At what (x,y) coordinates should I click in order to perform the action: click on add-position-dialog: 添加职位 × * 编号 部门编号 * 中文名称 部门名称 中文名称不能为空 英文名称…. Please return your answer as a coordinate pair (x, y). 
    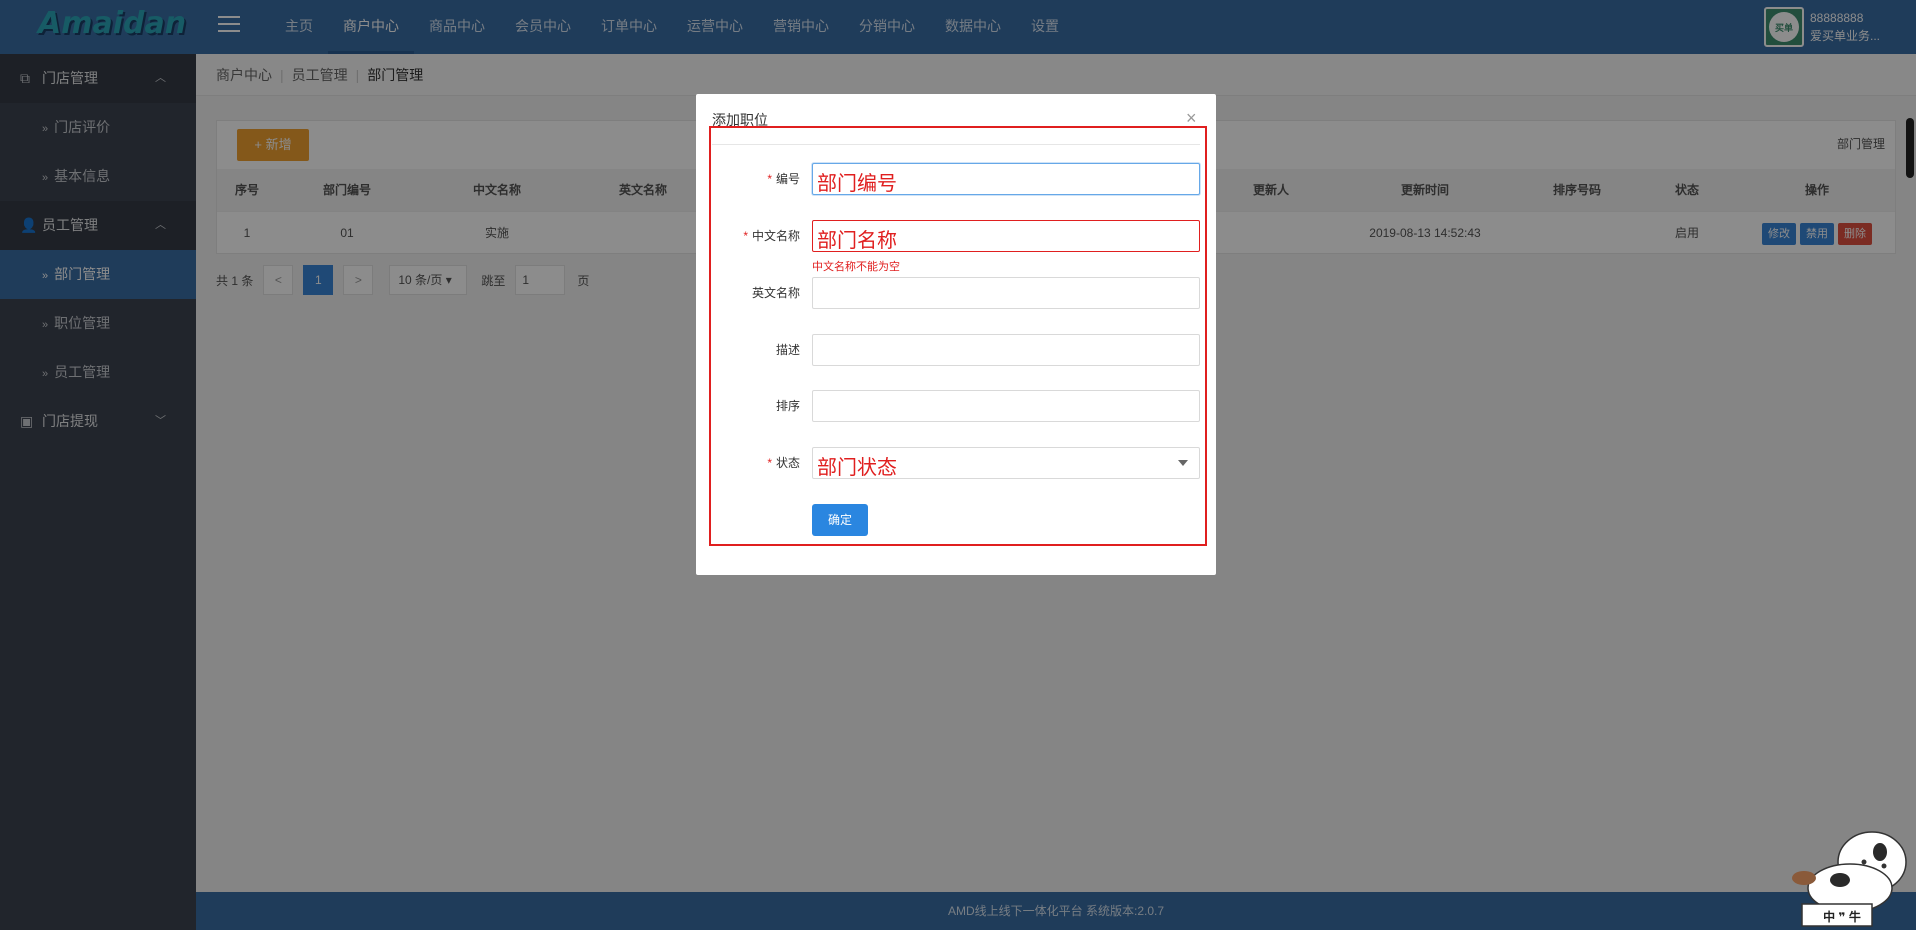
    Looking at the image, I should click on (956, 334).